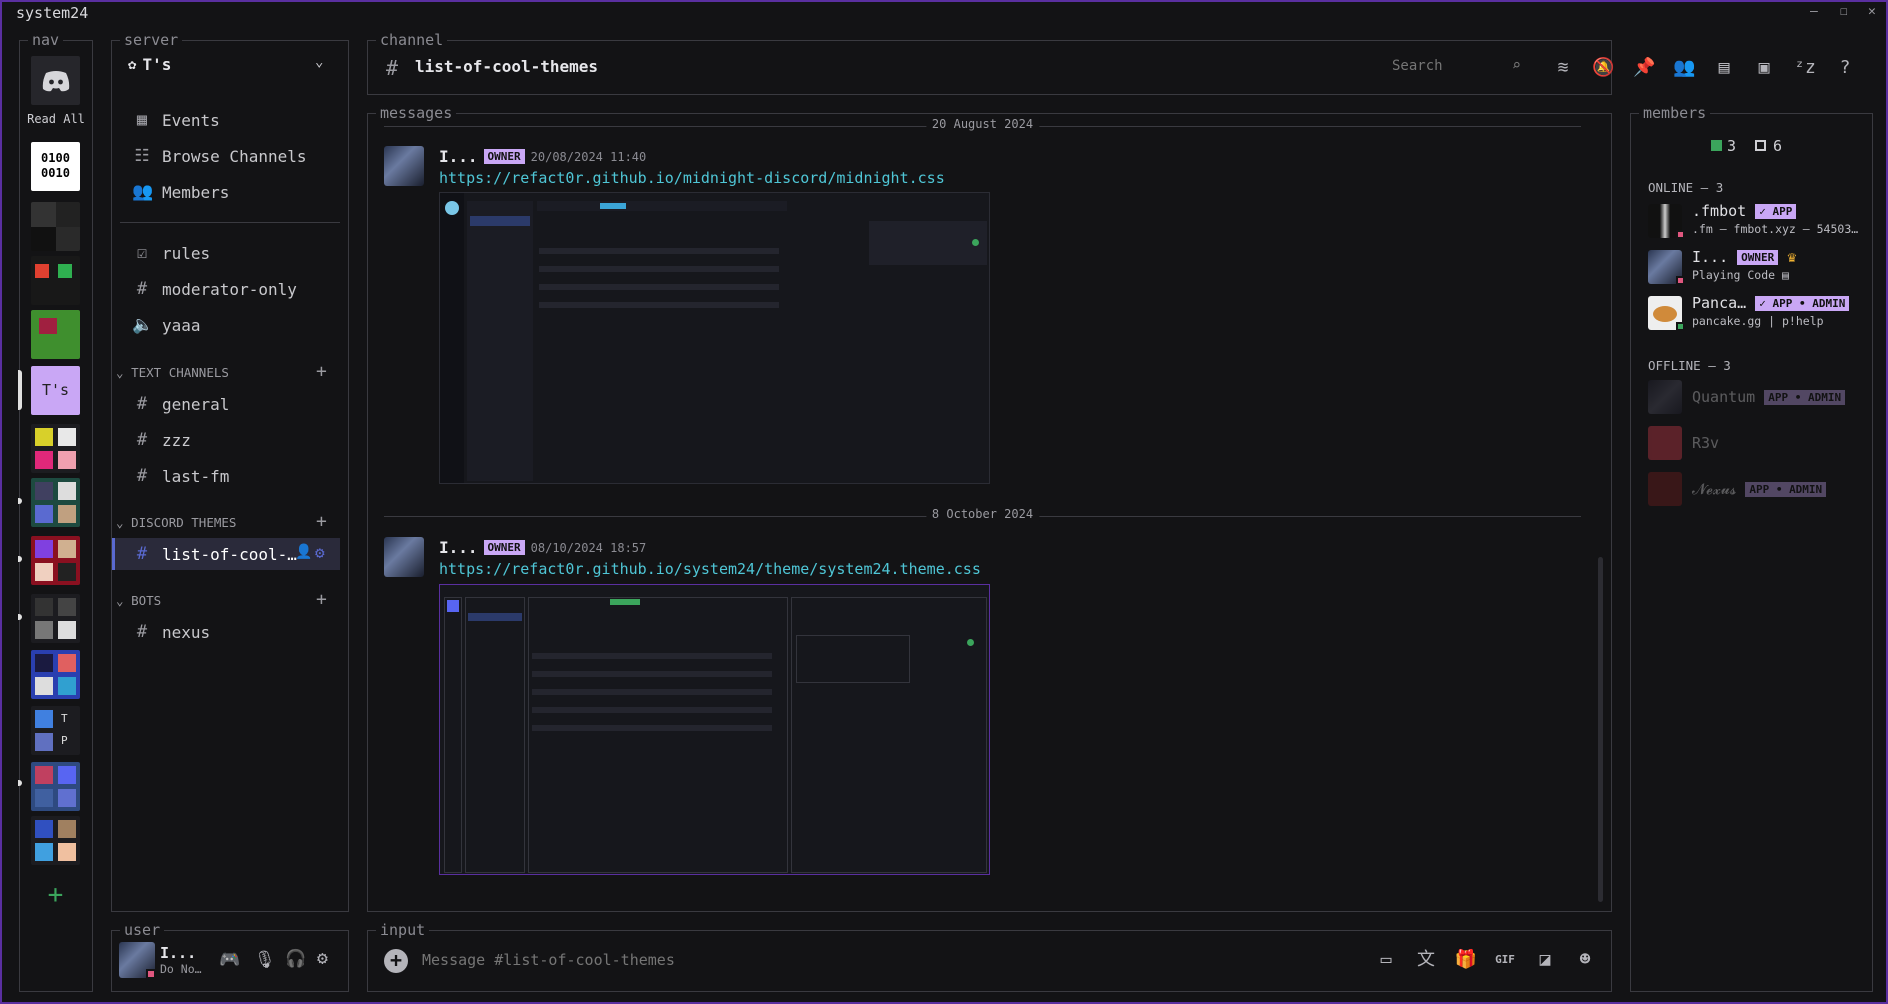 The height and width of the screenshot is (1004, 1888). Describe the element at coordinates (176, 440) in the screenshot. I see `channel-label: zzz` at that location.